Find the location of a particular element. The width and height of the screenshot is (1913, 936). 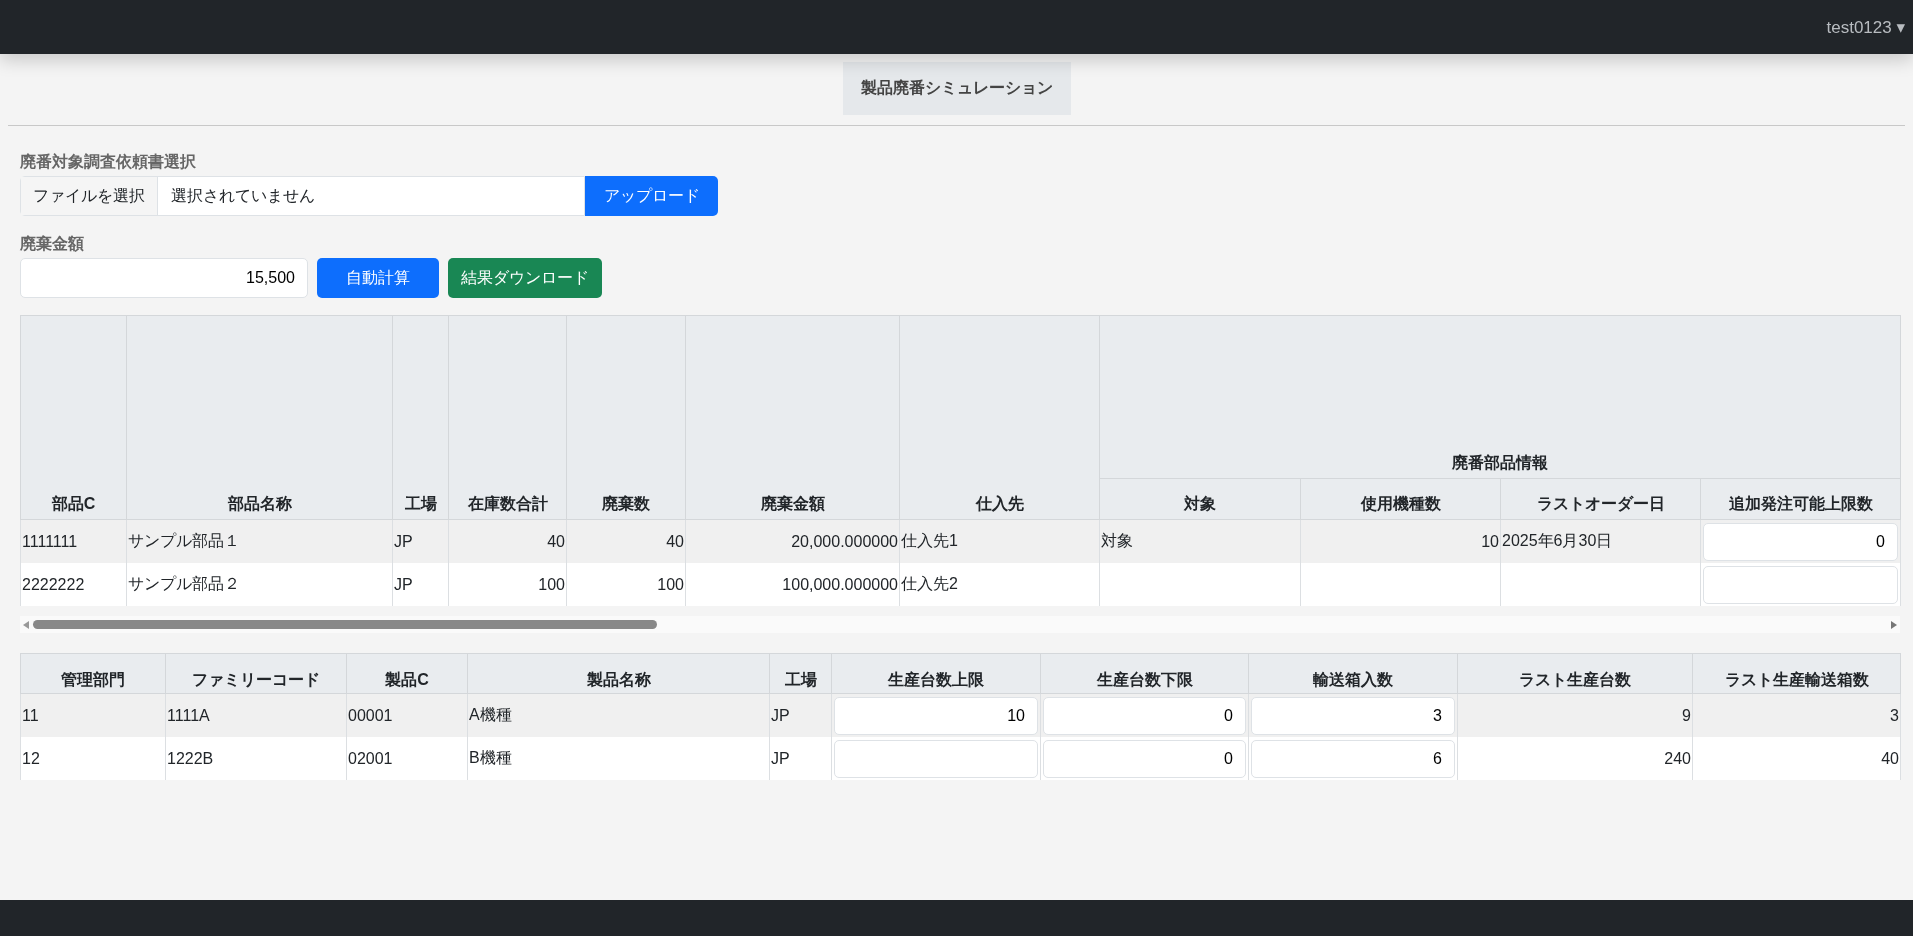

field-label: 廃棄金額 is located at coordinates (52, 244).